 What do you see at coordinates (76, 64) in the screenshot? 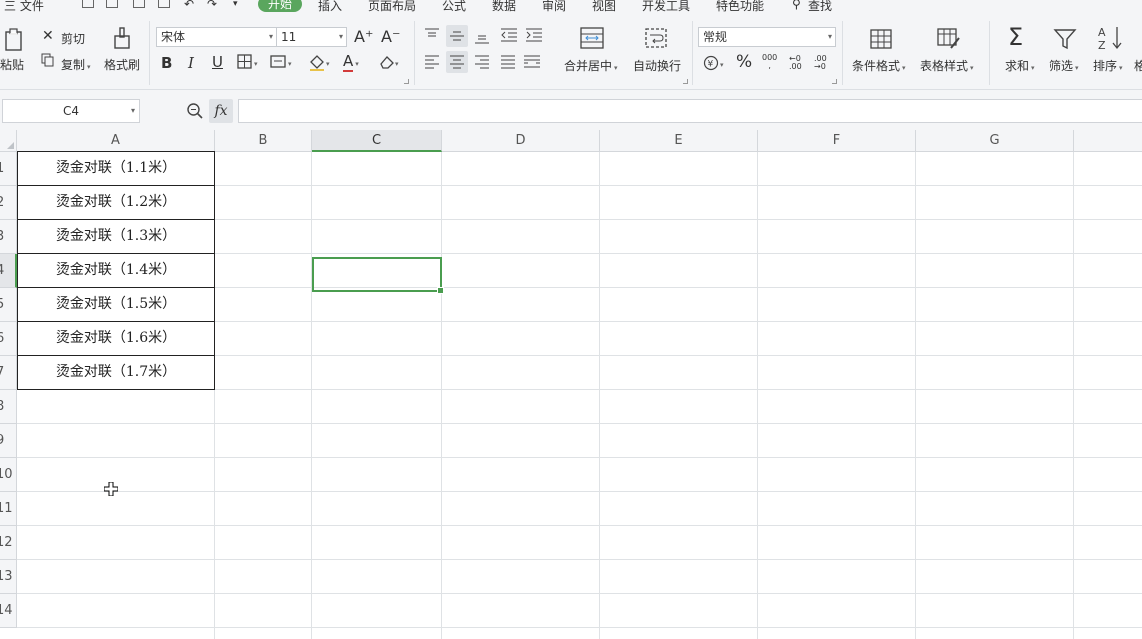
I see `copy-label: 复制 ▾` at bounding box center [76, 64].